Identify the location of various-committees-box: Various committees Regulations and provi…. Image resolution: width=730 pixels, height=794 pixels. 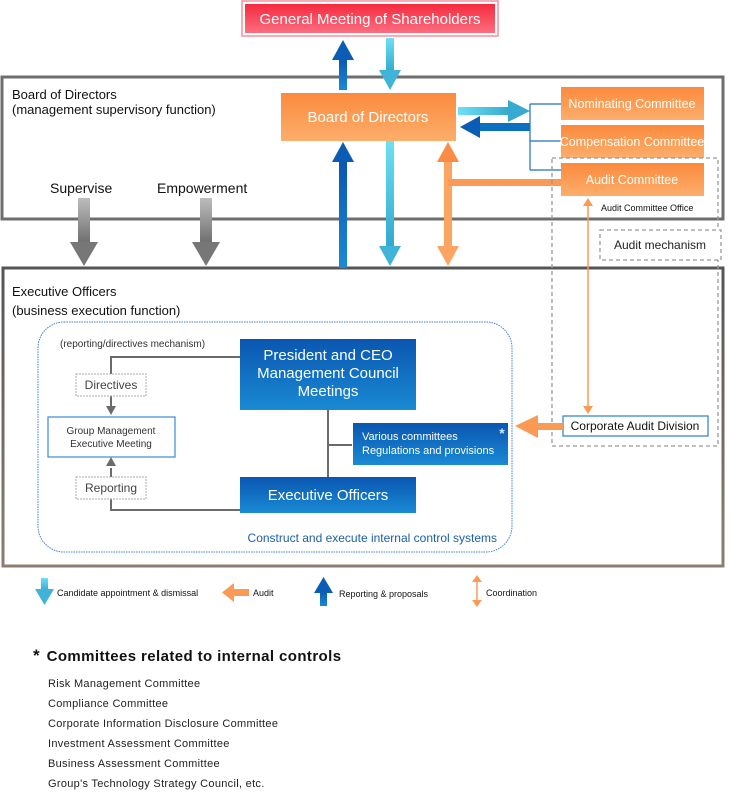
(430, 444).